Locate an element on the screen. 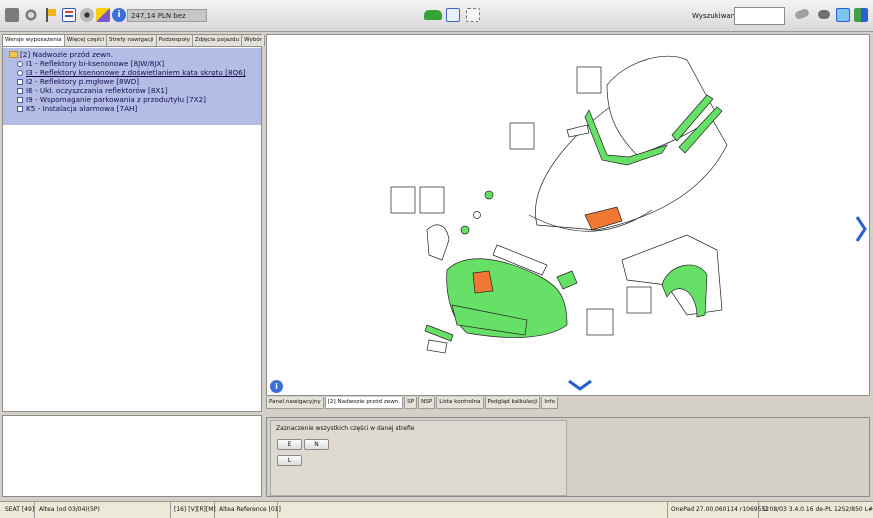 This screenshot has height=518, width=873. headlight-part is located at coordinates (438, 242).